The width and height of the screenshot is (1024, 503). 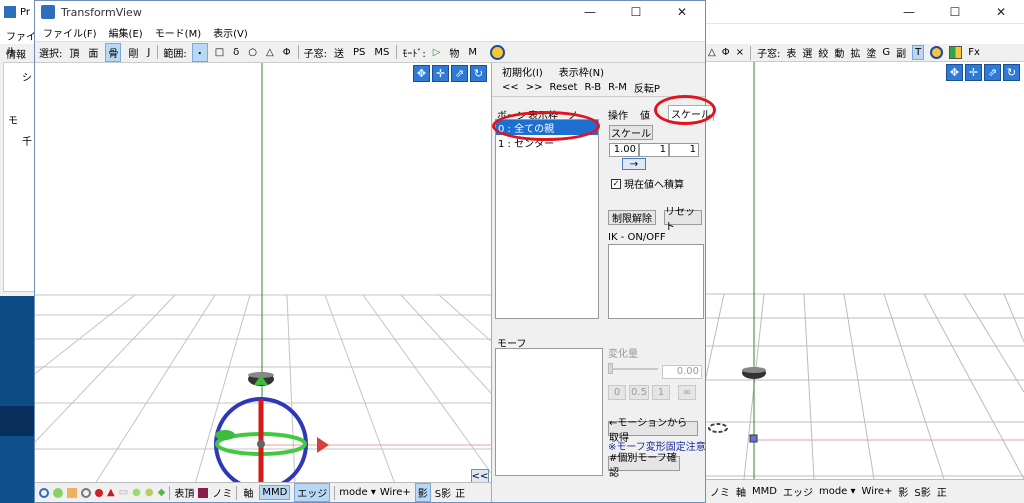 What do you see at coordinates (199, 52) in the screenshot?
I see `range-point-button: ・` at bounding box center [199, 52].